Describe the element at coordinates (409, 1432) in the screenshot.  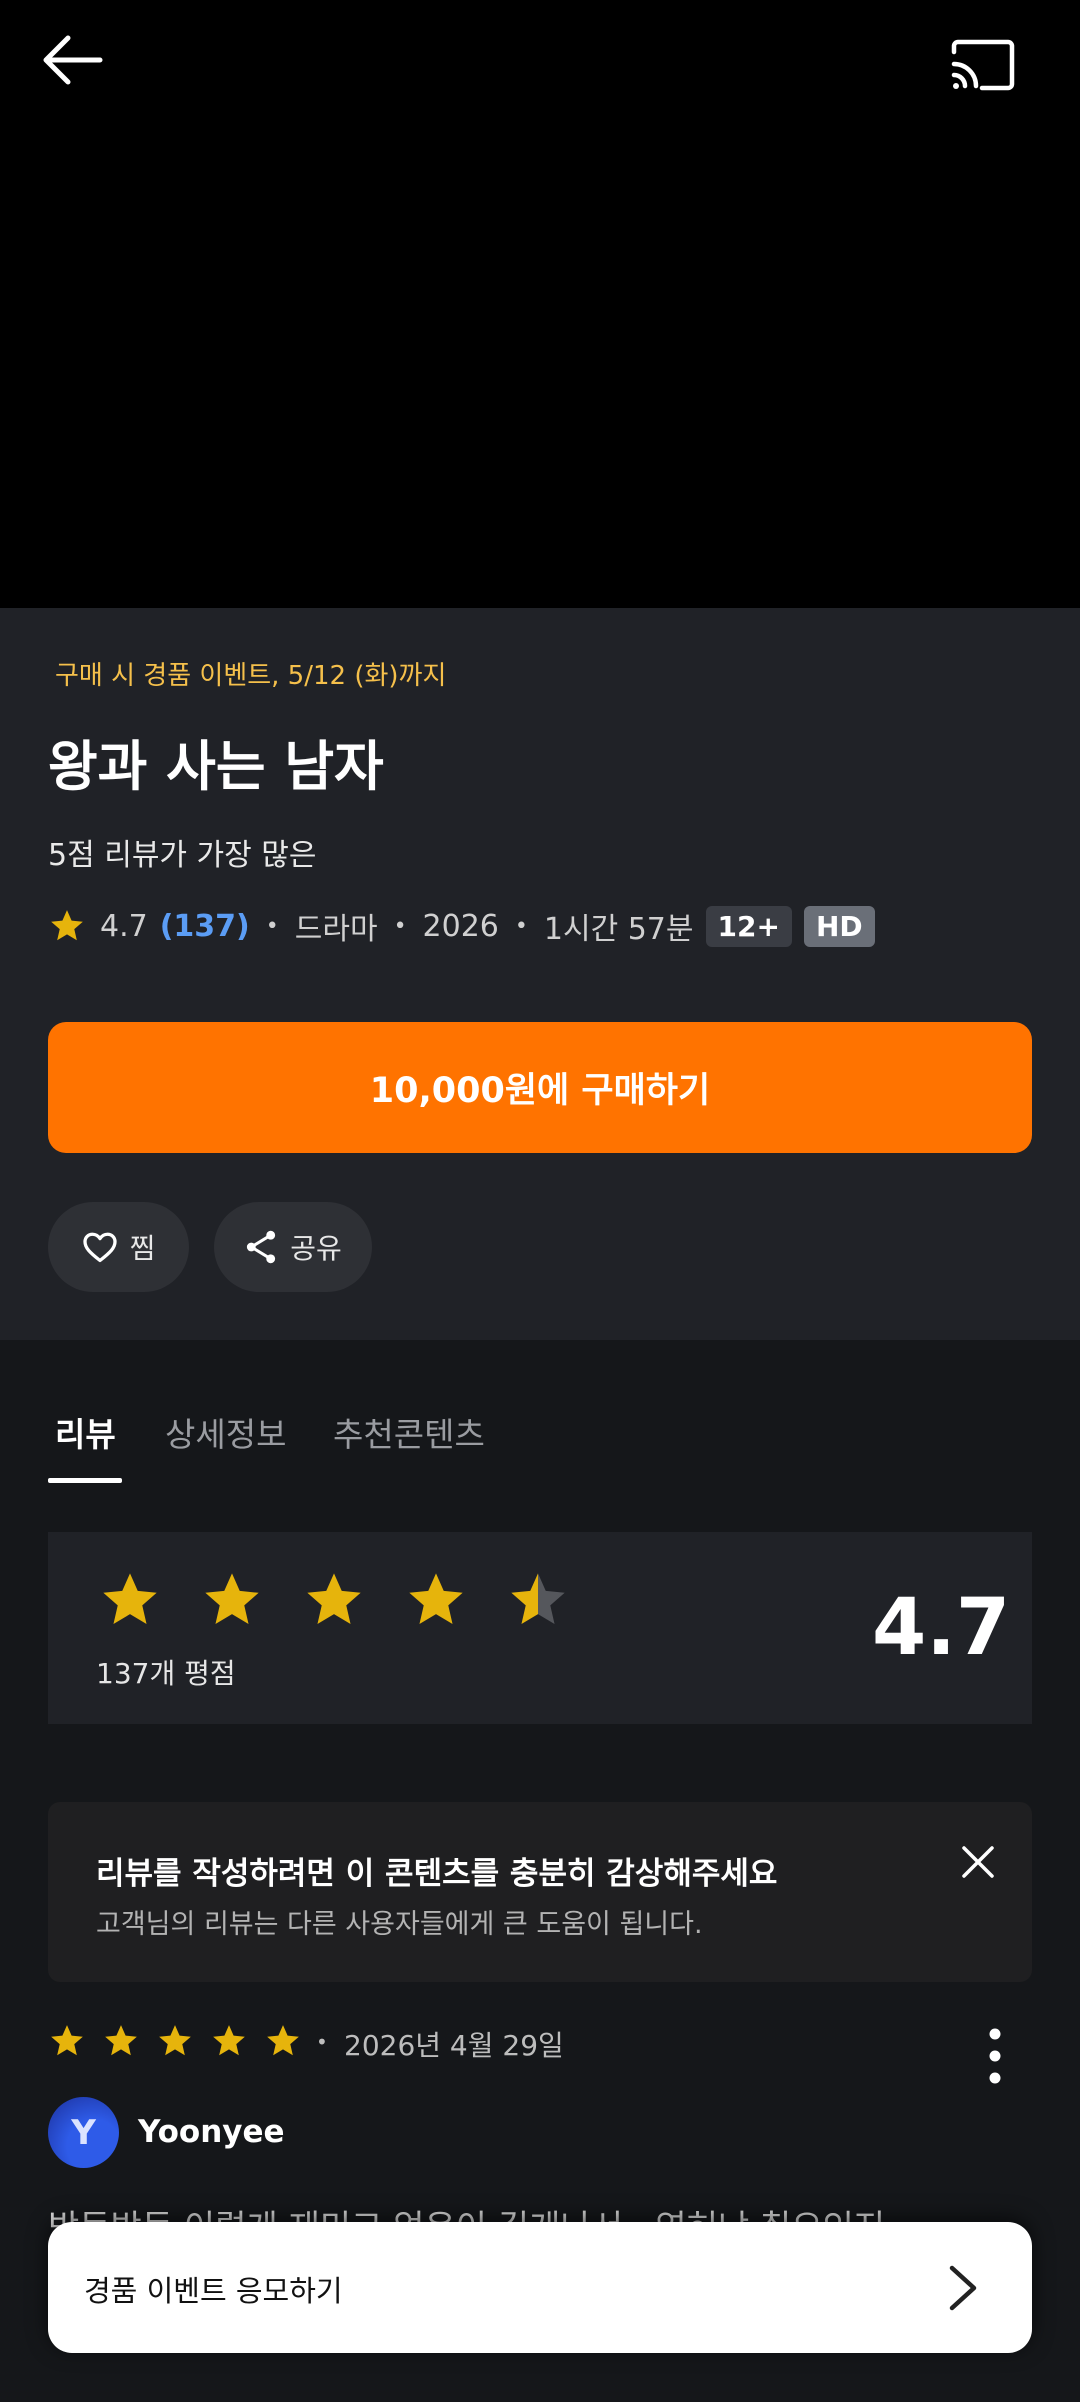
I see `tab-recommended: 추천콘텐츠` at that location.